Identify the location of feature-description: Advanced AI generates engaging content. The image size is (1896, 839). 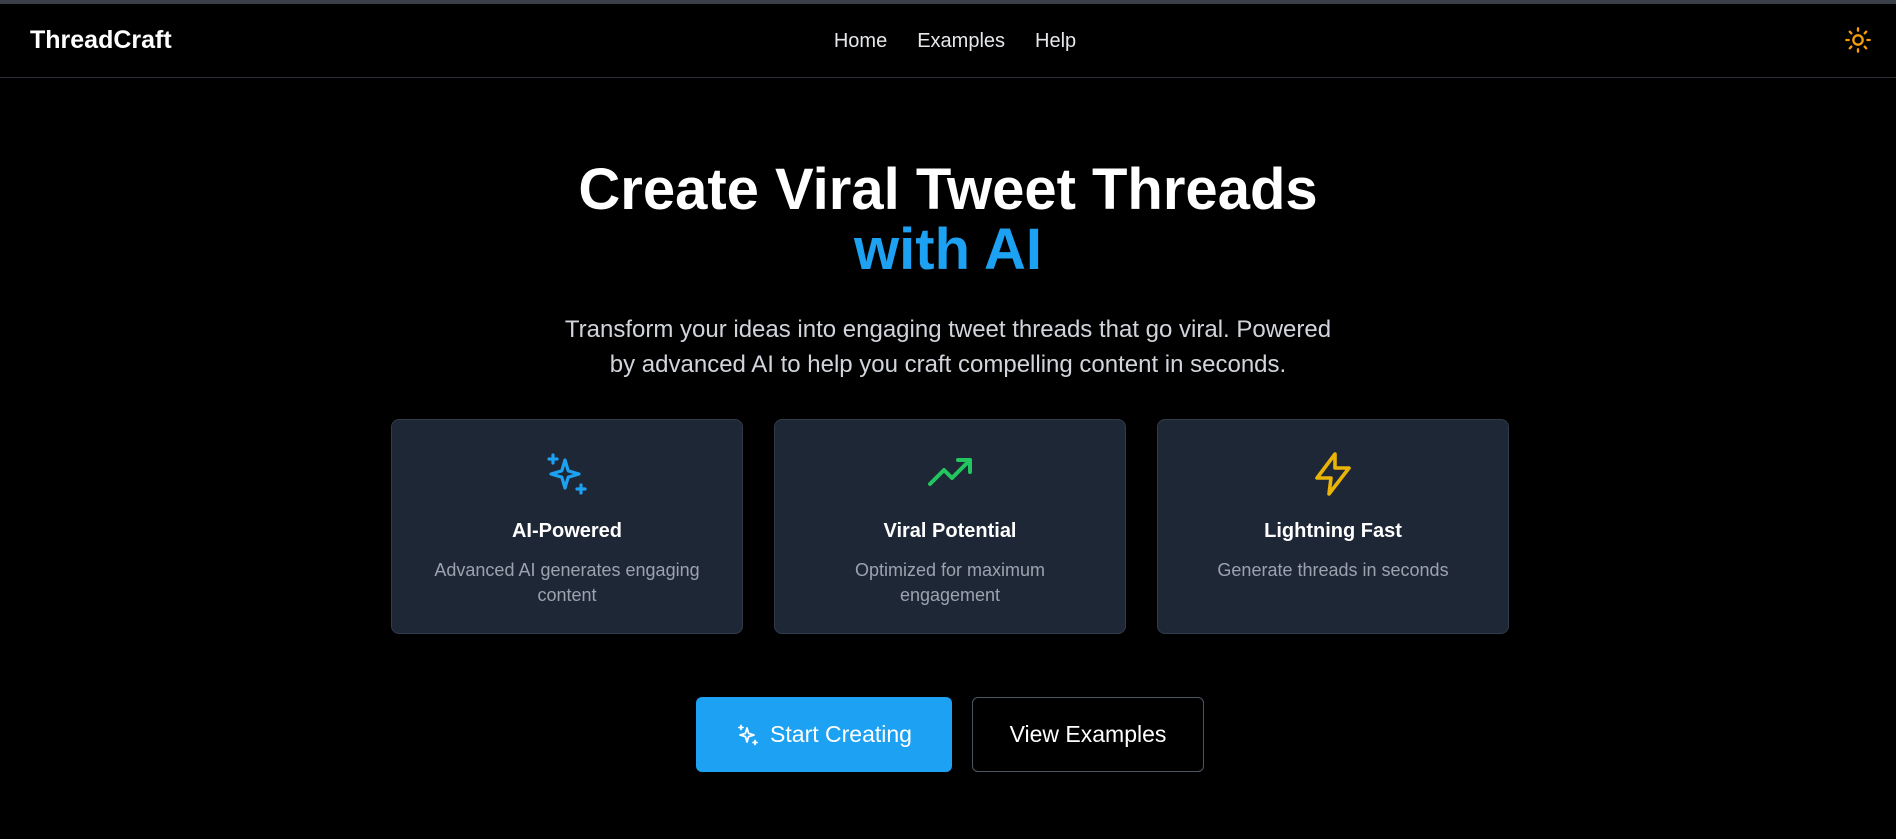
(567, 582).